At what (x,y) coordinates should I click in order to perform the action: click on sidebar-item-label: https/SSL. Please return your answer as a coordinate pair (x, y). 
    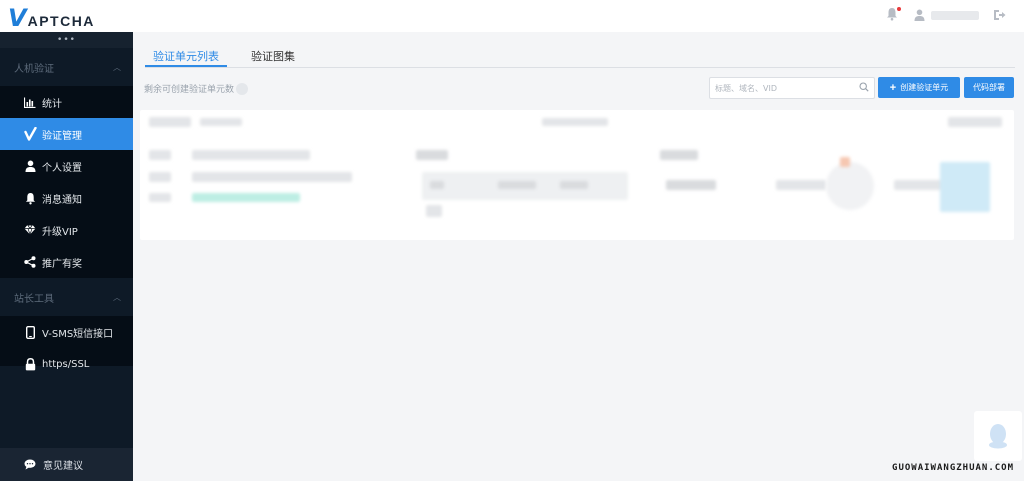
    Looking at the image, I should click on (66, 364).